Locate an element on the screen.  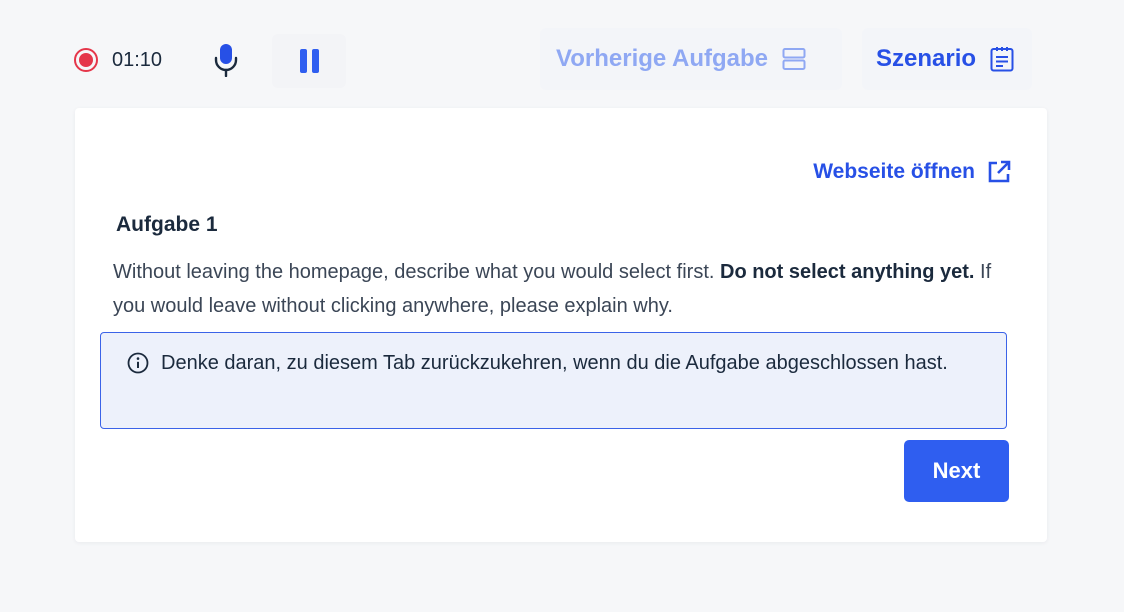
scenario-button: Szenario is located at coordinates (947, 59).